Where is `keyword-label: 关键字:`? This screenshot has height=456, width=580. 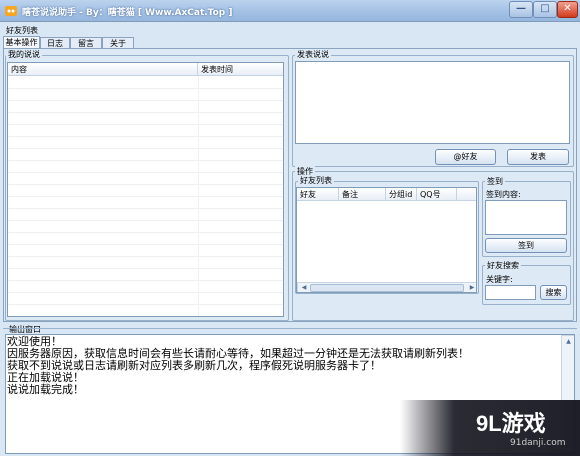
keyword-label: 关键字: is located at coordinates (499, 279).